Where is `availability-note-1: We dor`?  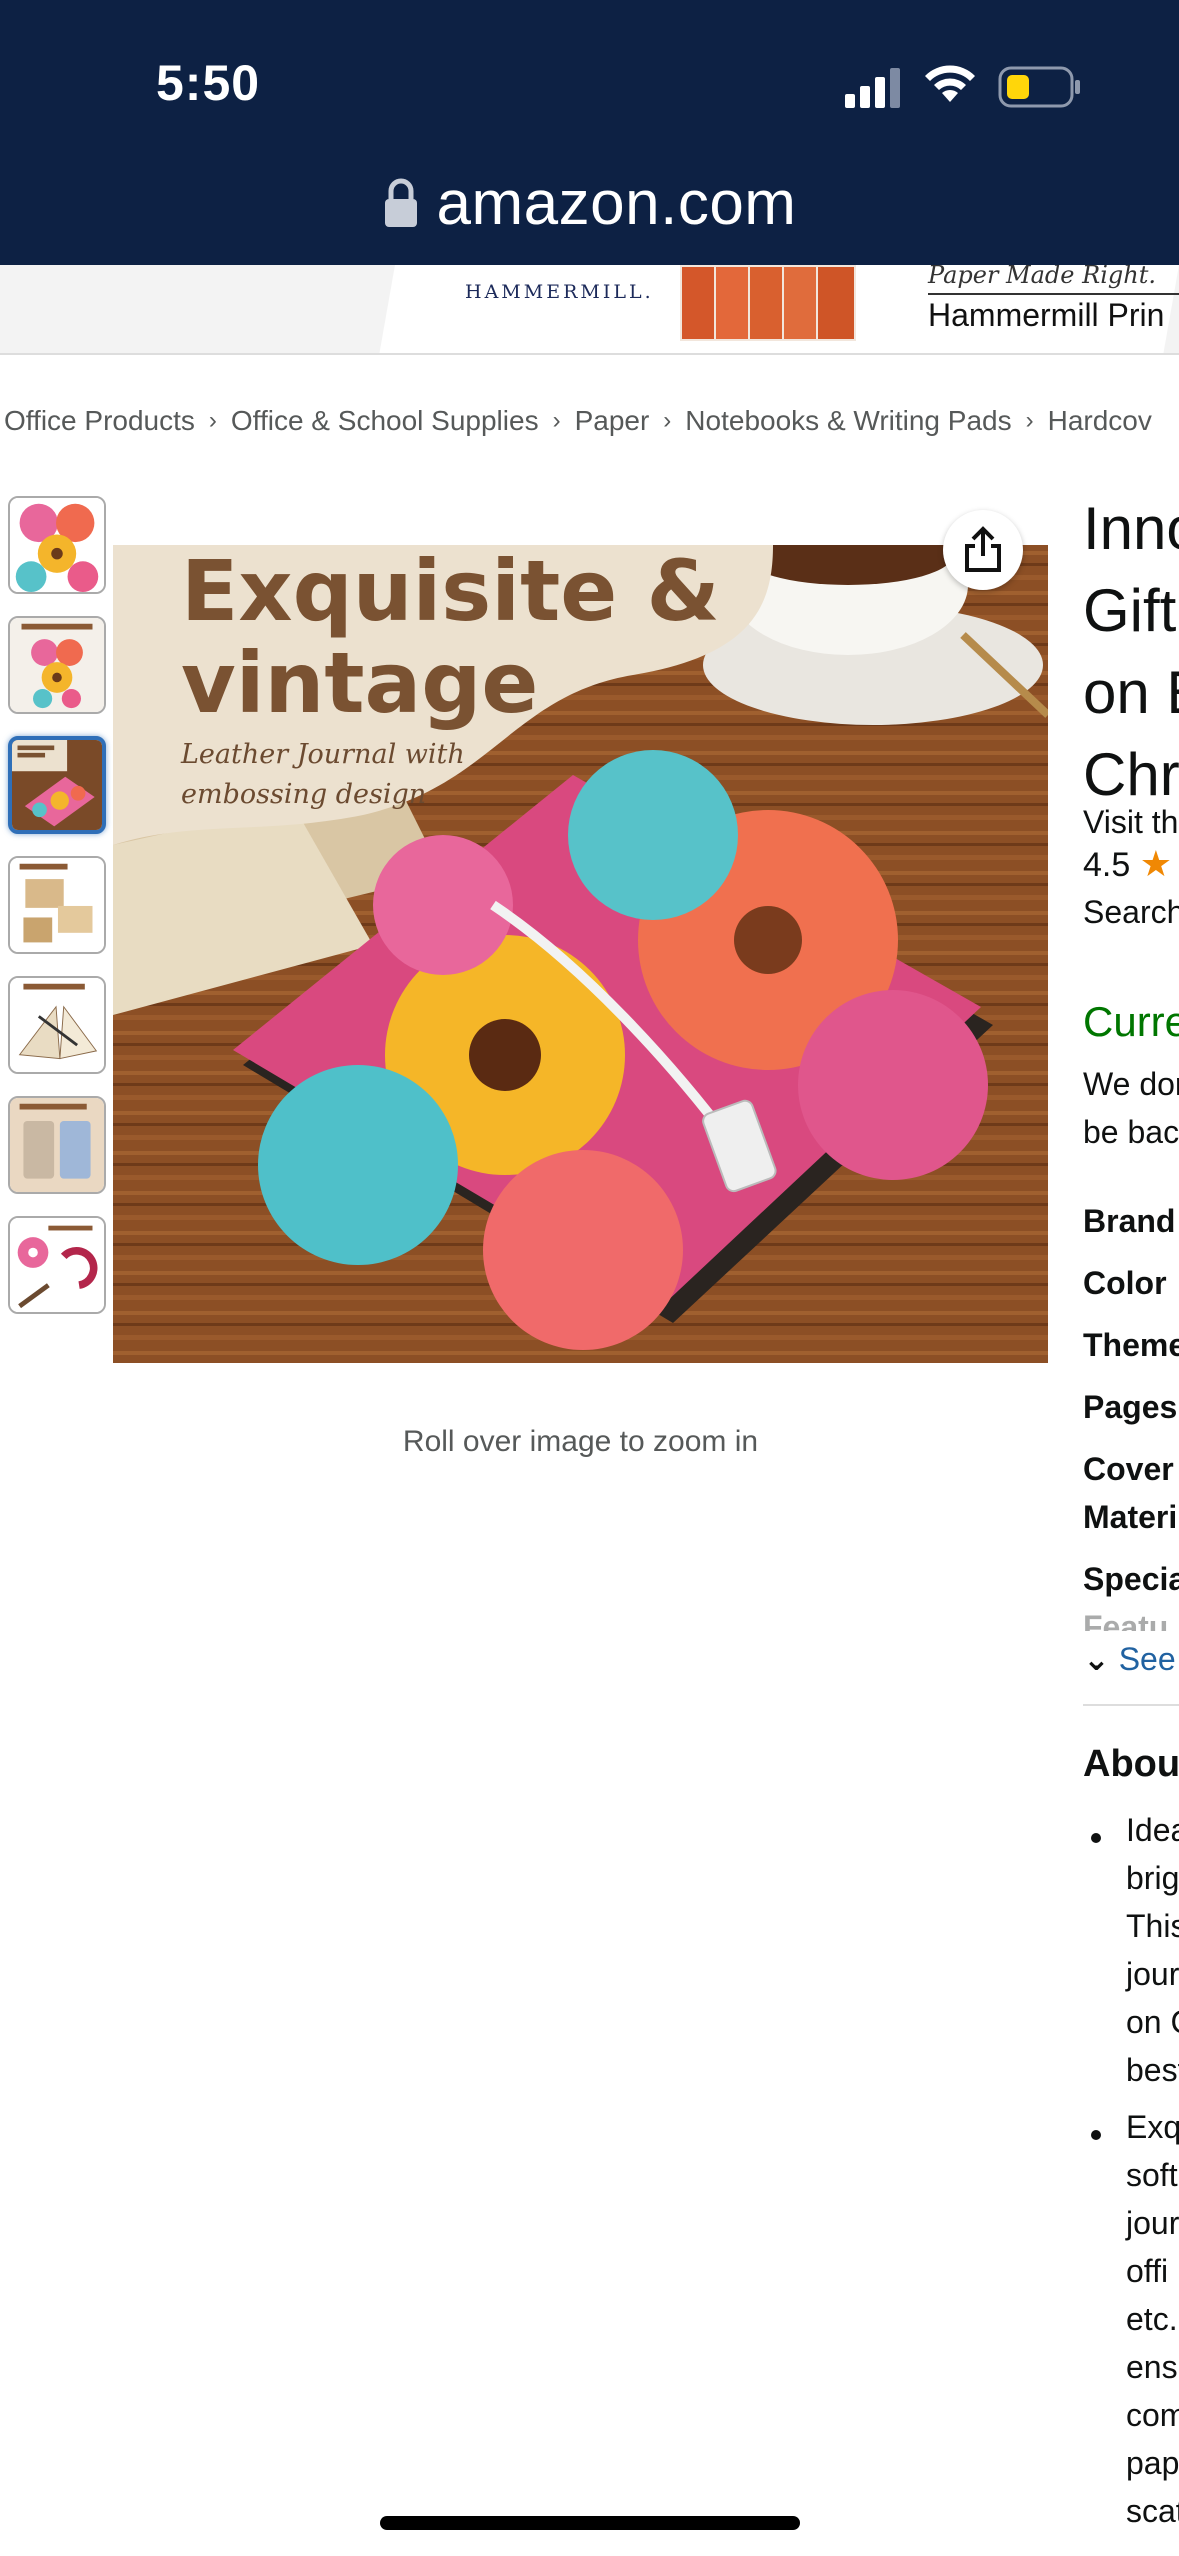
availability-note-1: We dor is located at coordinates (1131, 1084).